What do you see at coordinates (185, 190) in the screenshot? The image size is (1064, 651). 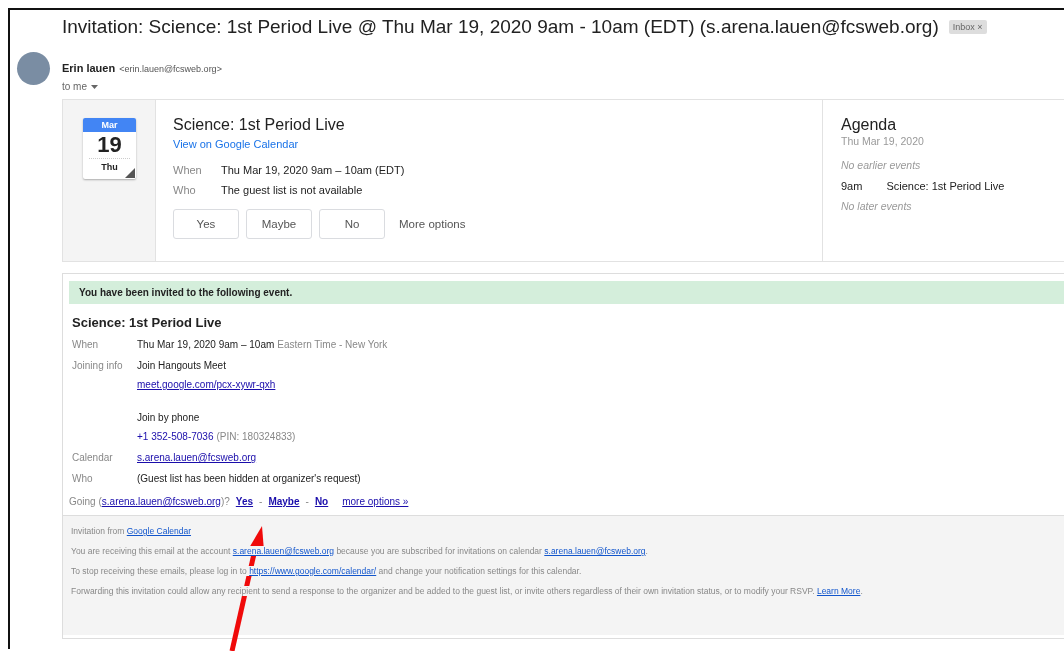 I see `detail-label: Who` at bounding box center [185, 190].